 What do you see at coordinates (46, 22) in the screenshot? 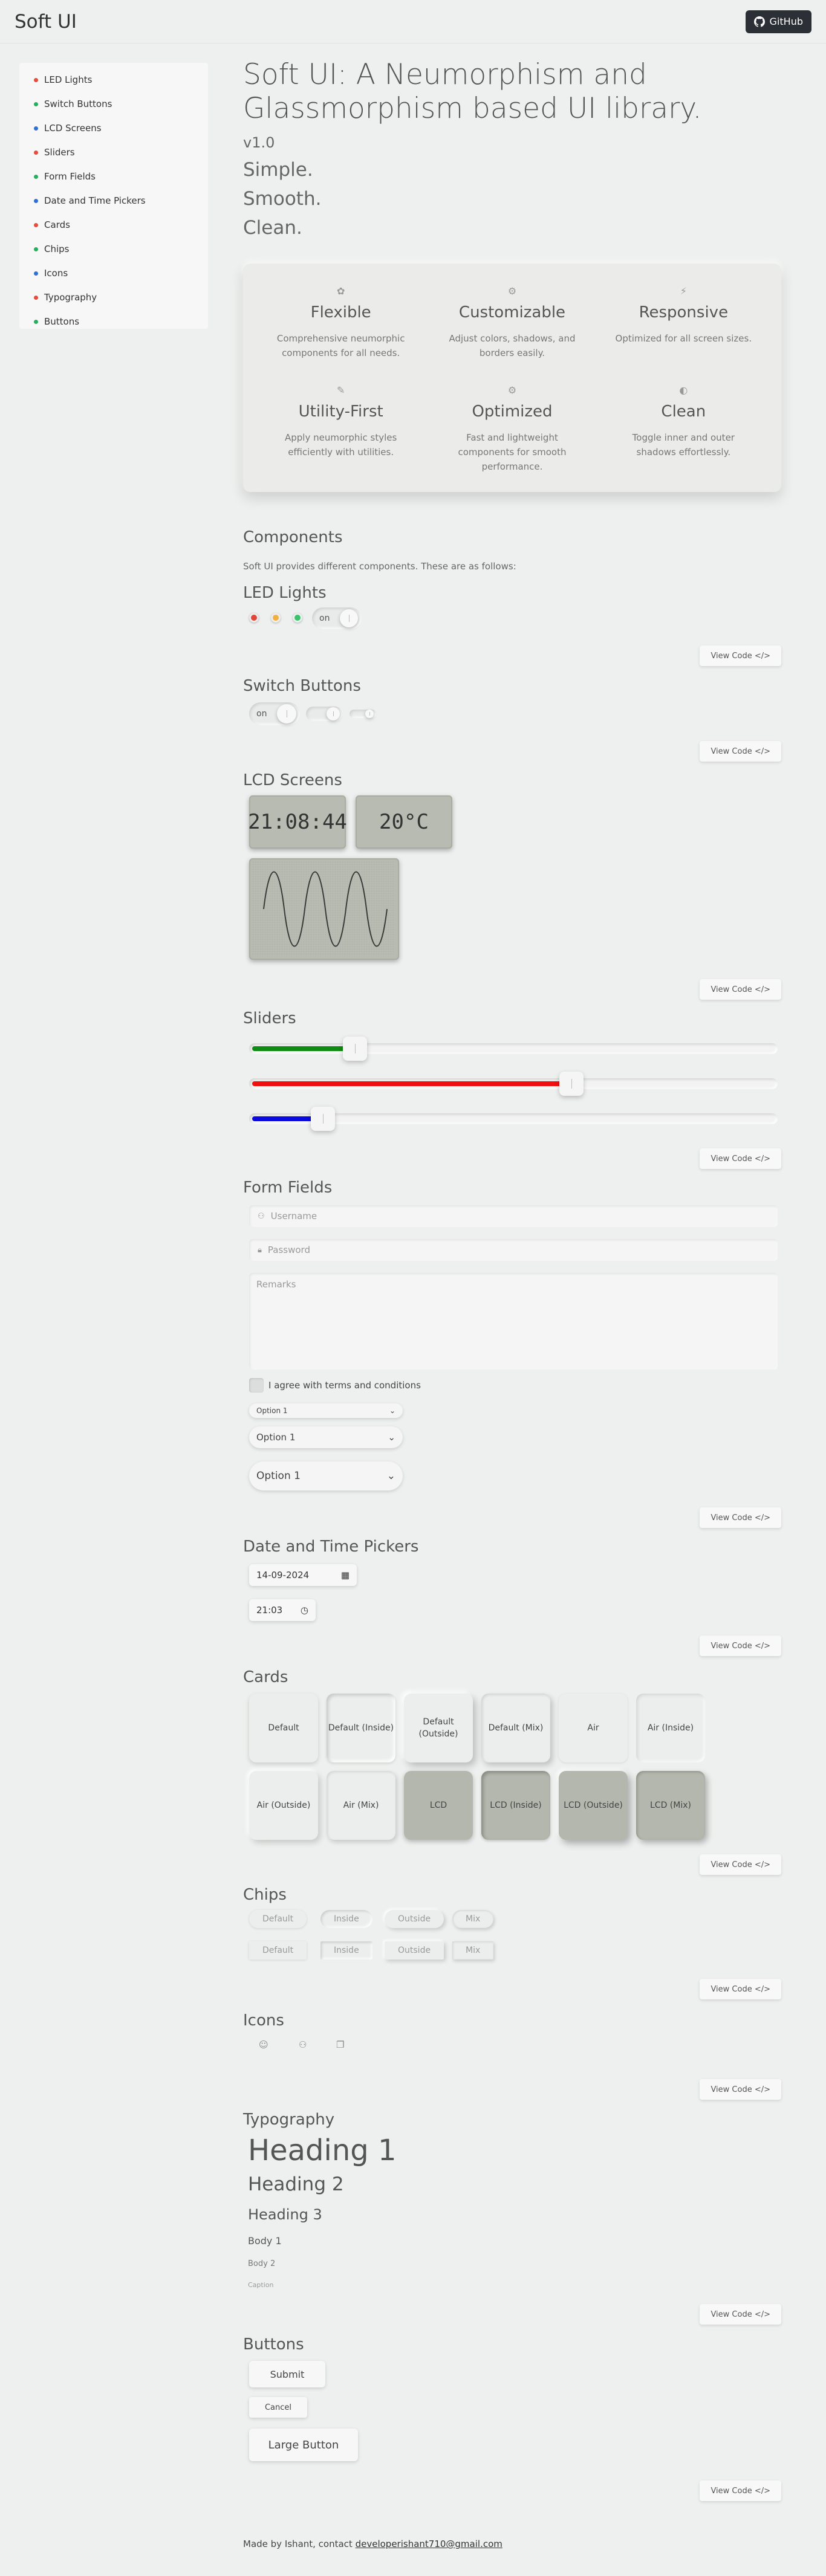
I see `brand-title: Soft UI` at bounding box center [46, 22].